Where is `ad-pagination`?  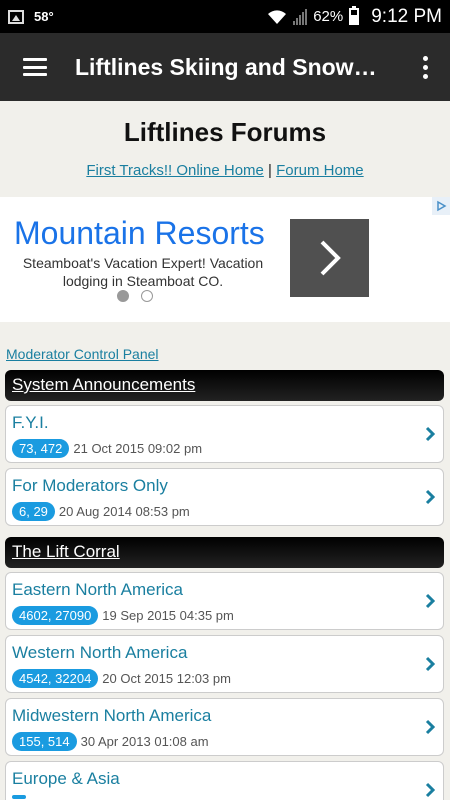 ad-pagination is located at coordinates (135, 296).